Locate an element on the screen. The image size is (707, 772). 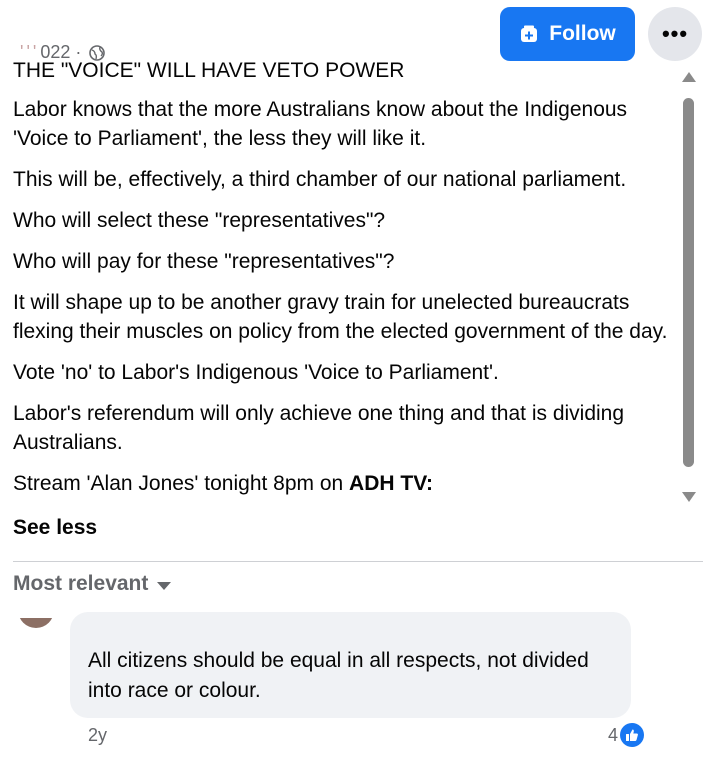
follow-page-icon is located at coordinates (529, 33).